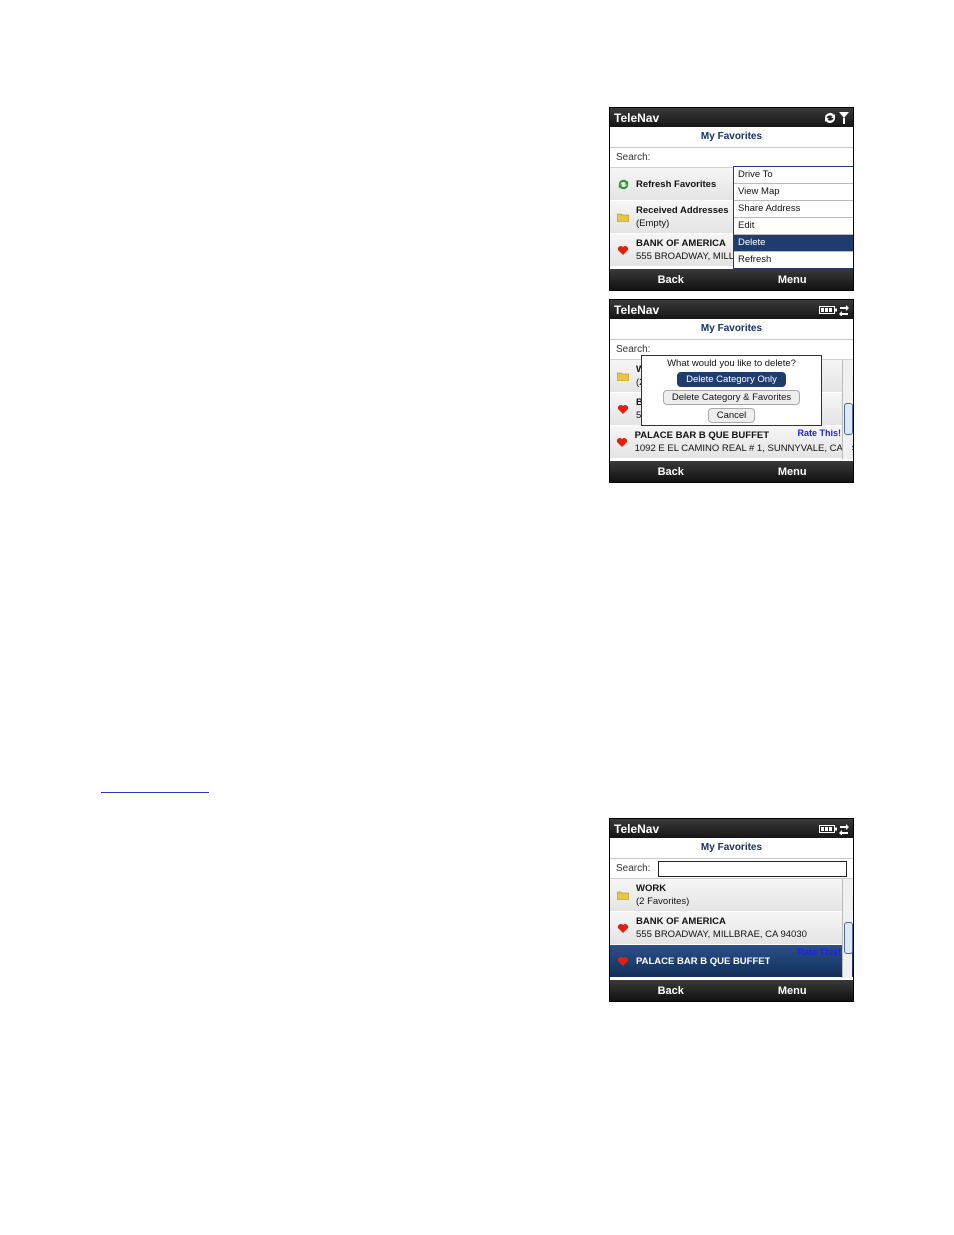 Image resolution: width=954 pixels, height=1235 pixels. I want to click on row-title: Refresh Favorites, so click(676, 184).